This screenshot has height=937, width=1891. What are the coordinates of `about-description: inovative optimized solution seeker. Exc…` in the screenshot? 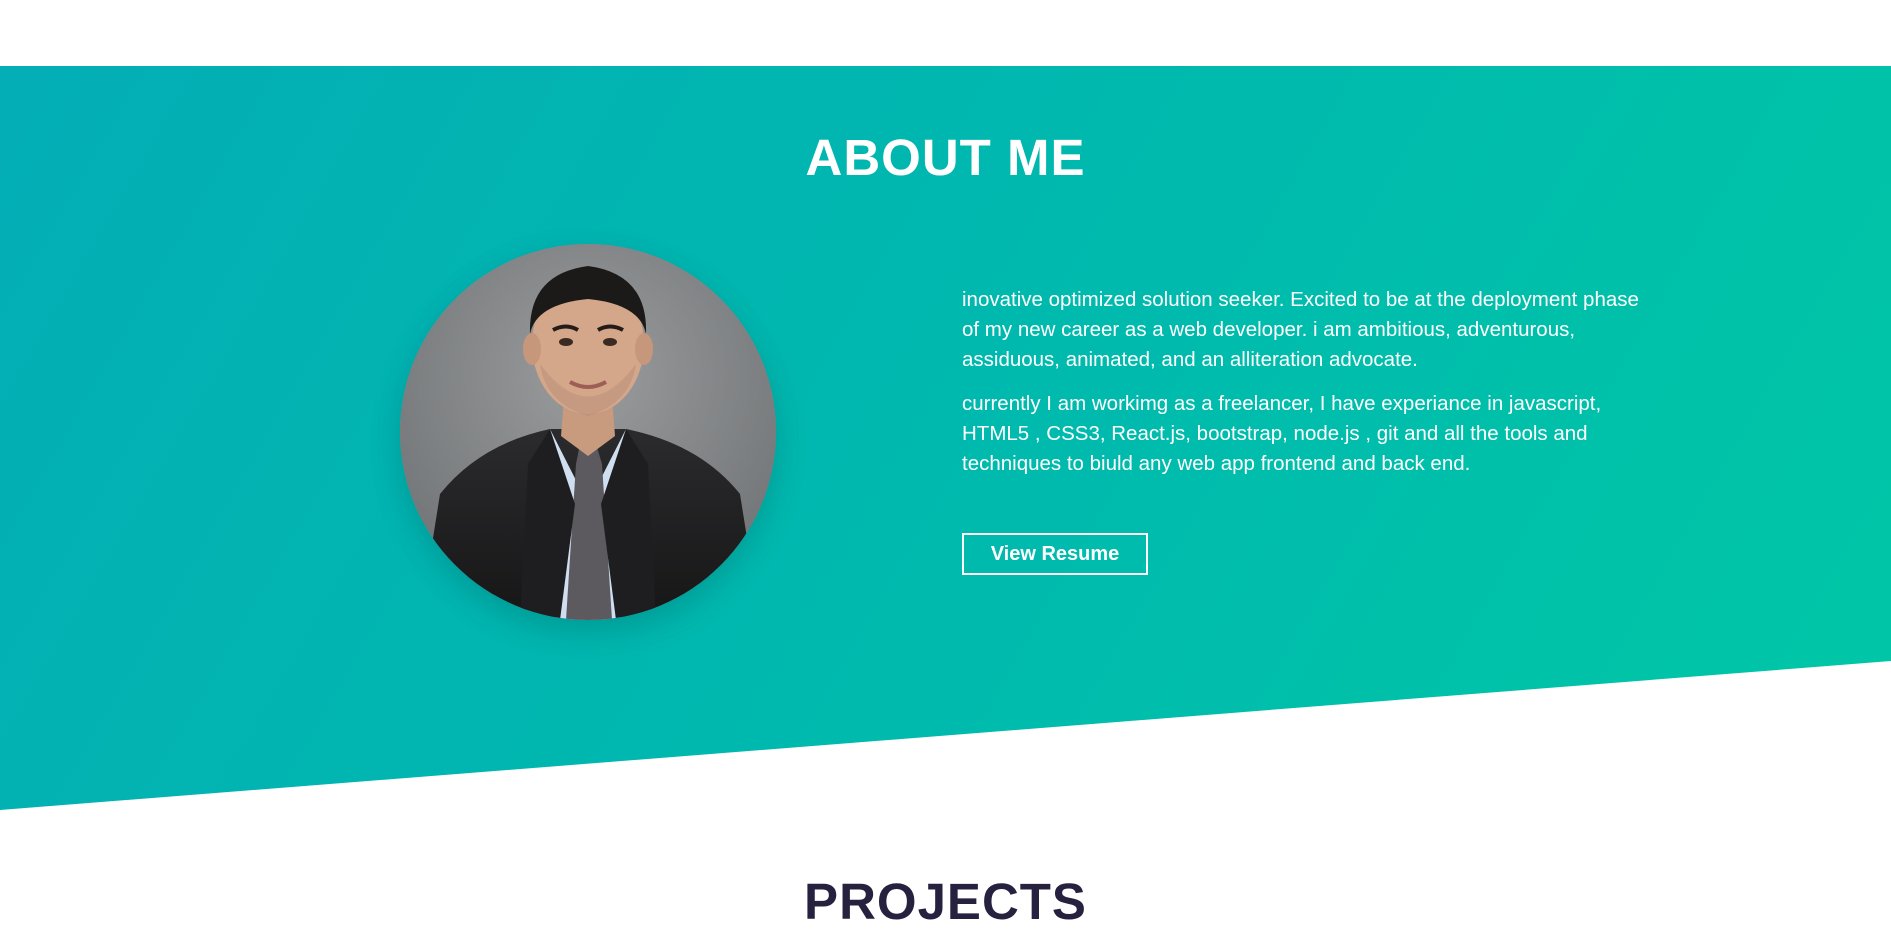 It's located at (1302, 388).